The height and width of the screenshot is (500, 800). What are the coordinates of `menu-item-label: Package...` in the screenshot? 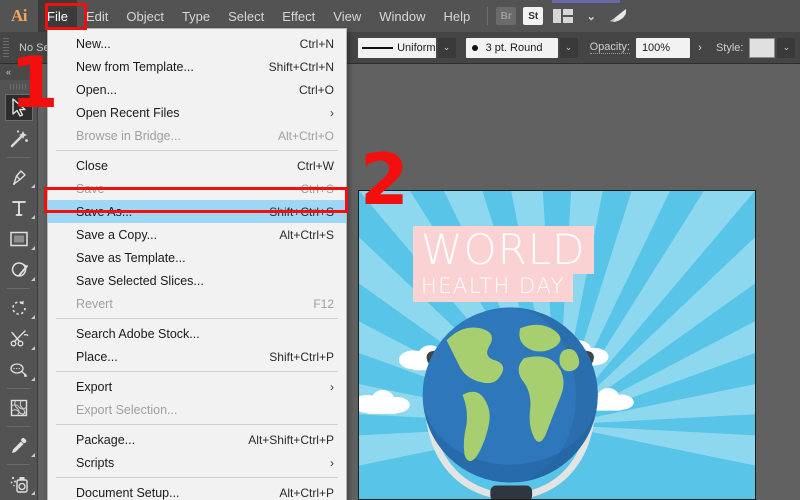 It's located at (106, 439).